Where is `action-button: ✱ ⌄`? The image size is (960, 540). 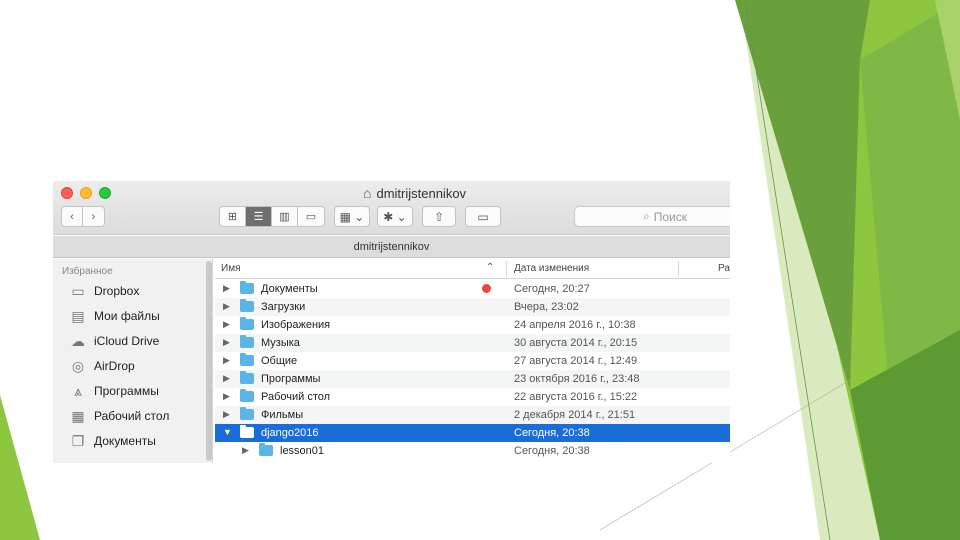 action-button: ✱ ⌄ is located at coordinates (395, 216).